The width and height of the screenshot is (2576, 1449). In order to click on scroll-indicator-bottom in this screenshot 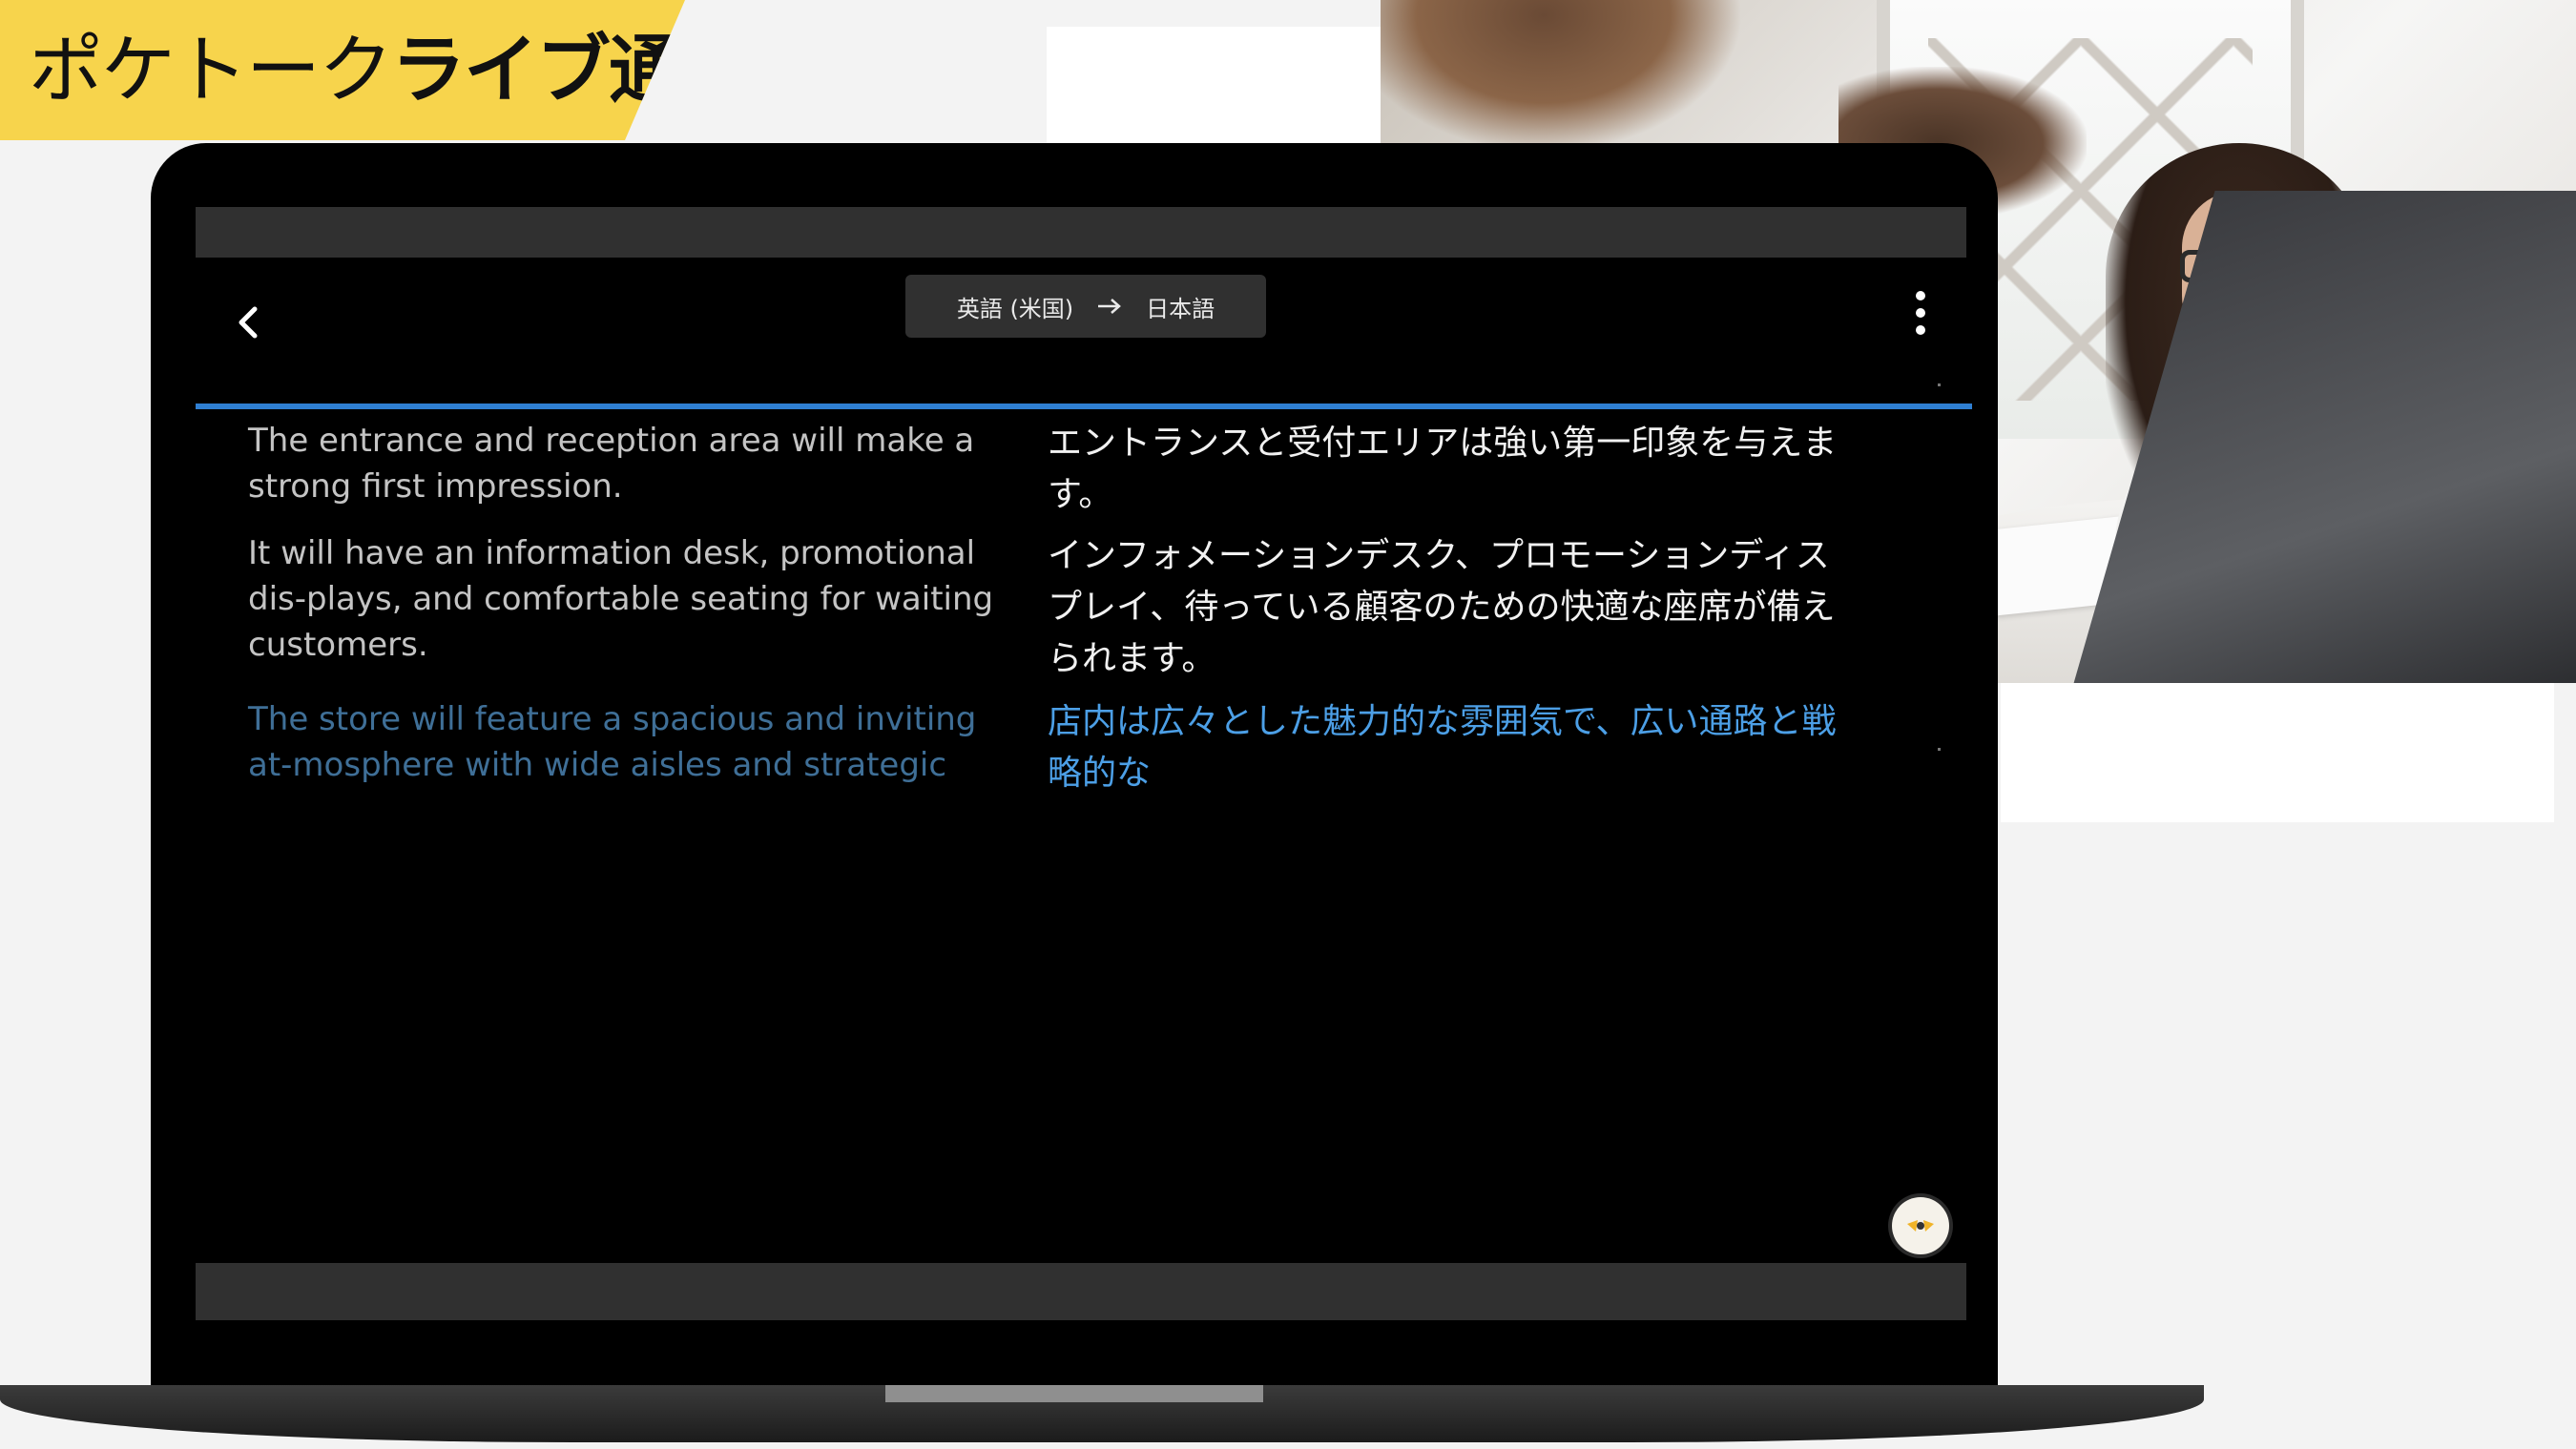, I will do `click(1939, 749)`.